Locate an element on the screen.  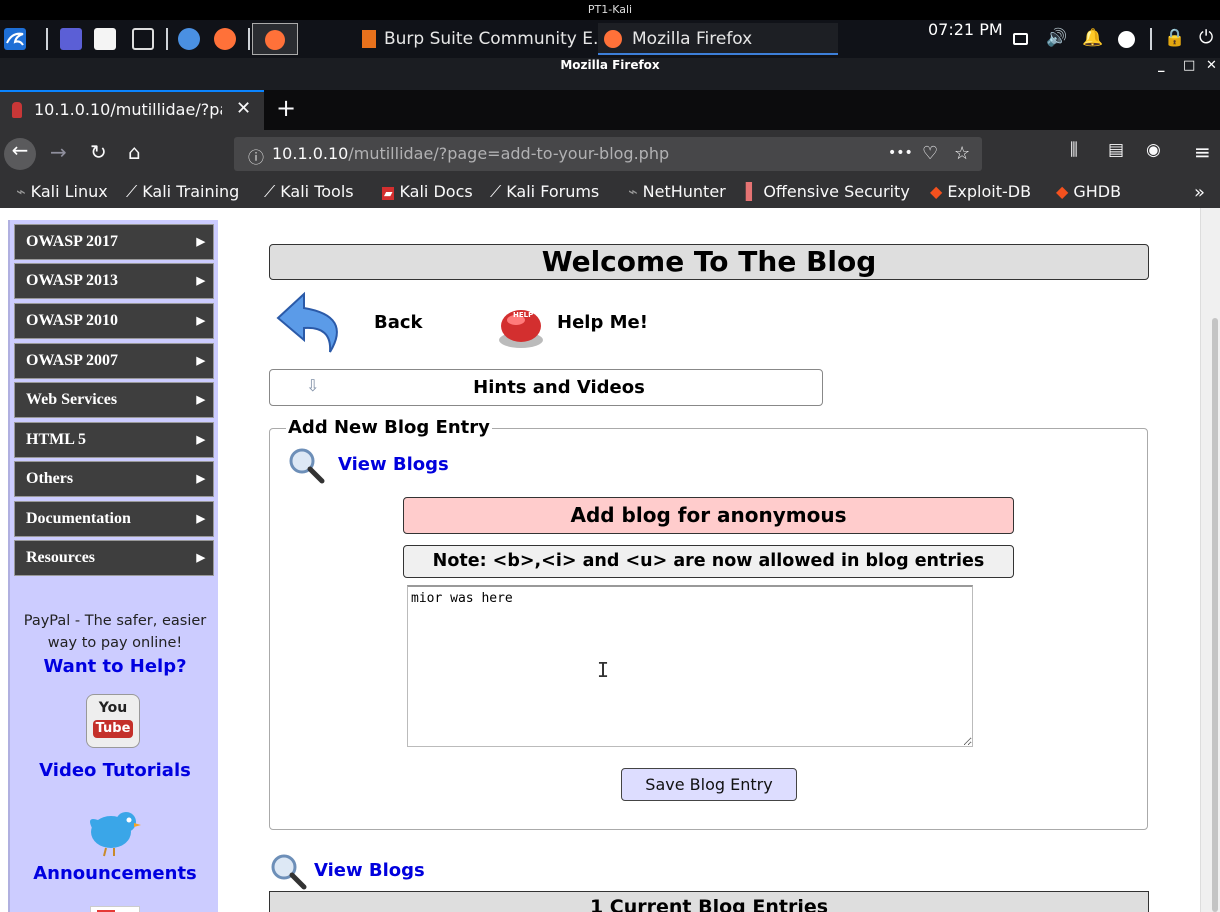
home-icon: ⌂ is located at coordinates (134, 152).